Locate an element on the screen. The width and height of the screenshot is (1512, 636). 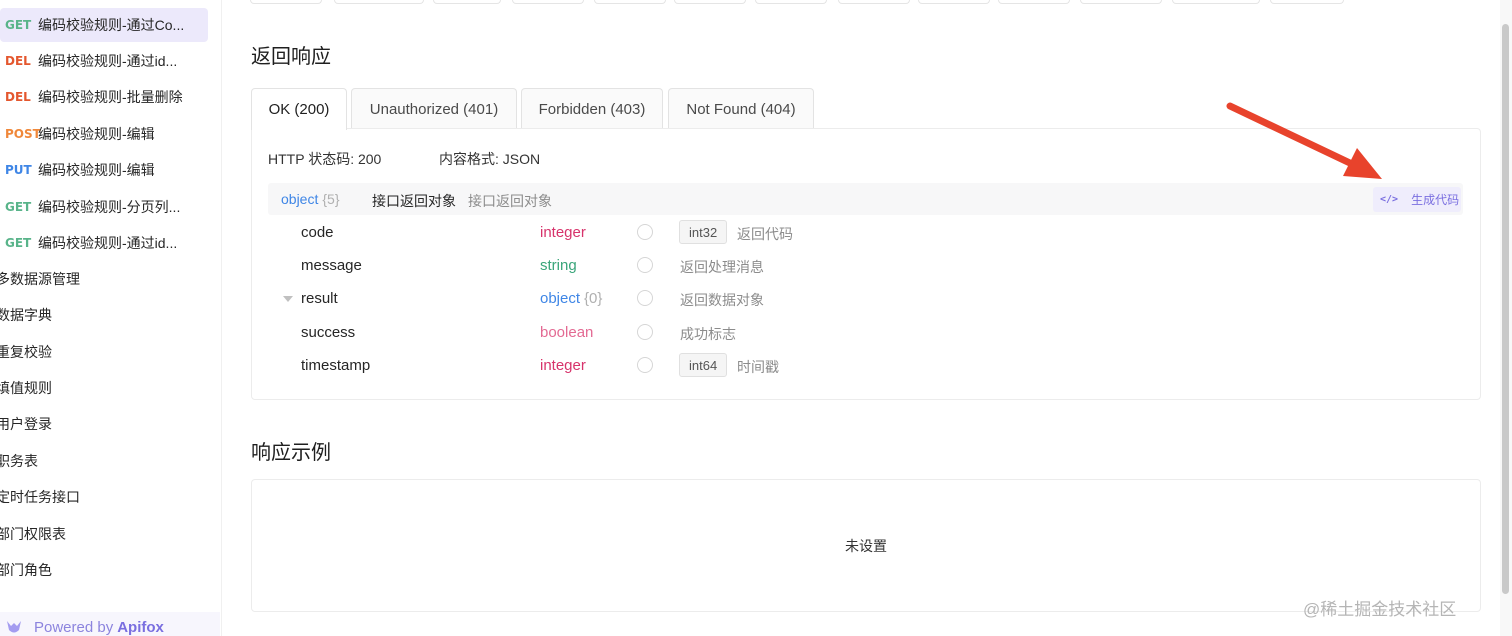
example-empty-text: 未设置 is located at coordinates (866, 545).